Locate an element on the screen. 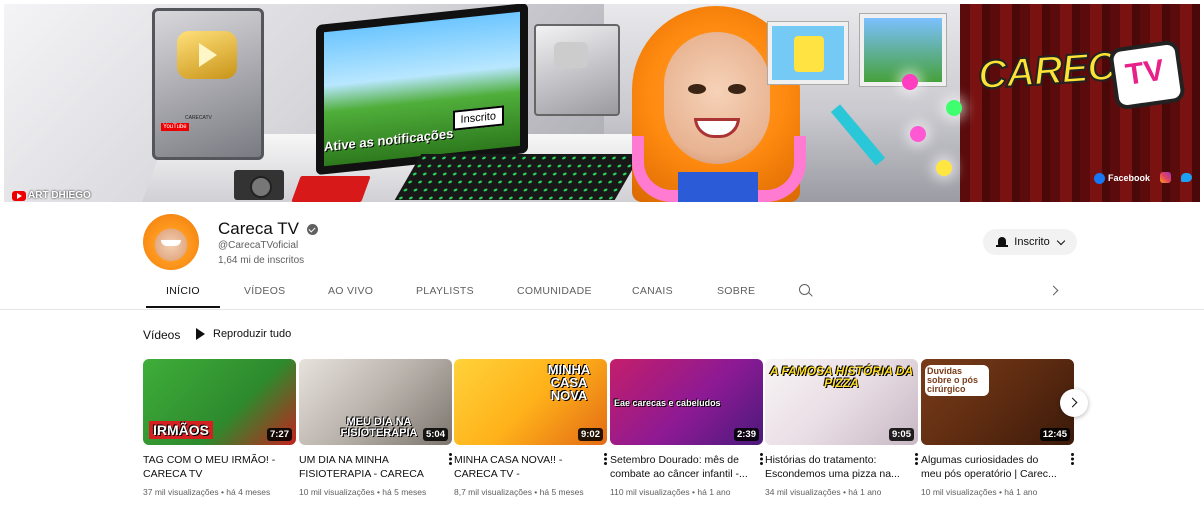 This screenshot has height=512, width=1204. tab-comunidade: COMUNIDADE is located at coordinates (554, 293).